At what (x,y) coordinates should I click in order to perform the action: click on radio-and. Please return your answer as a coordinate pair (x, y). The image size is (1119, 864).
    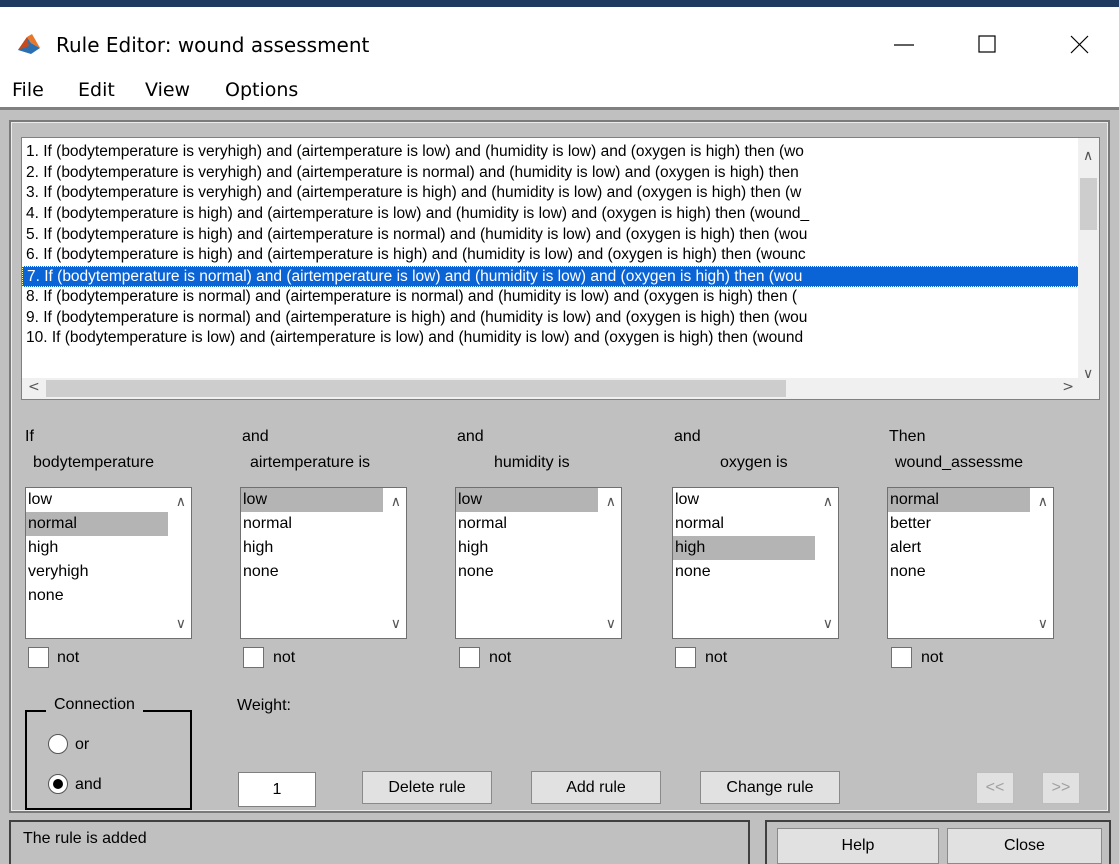
    Looking at the image, I should click on (58, 784).